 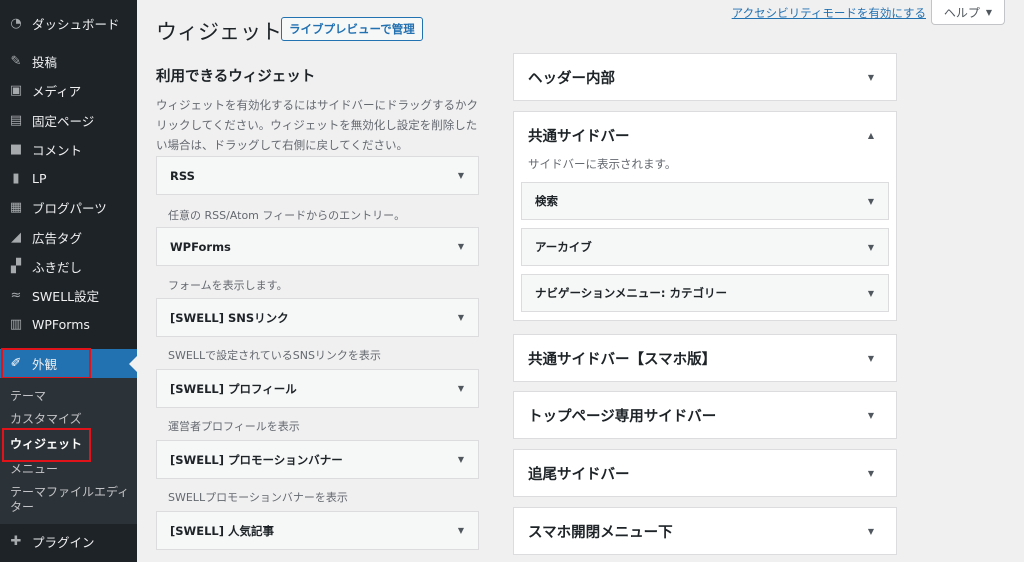 I want to click on help-label: ヘルプ, so click(x=961, y=12).